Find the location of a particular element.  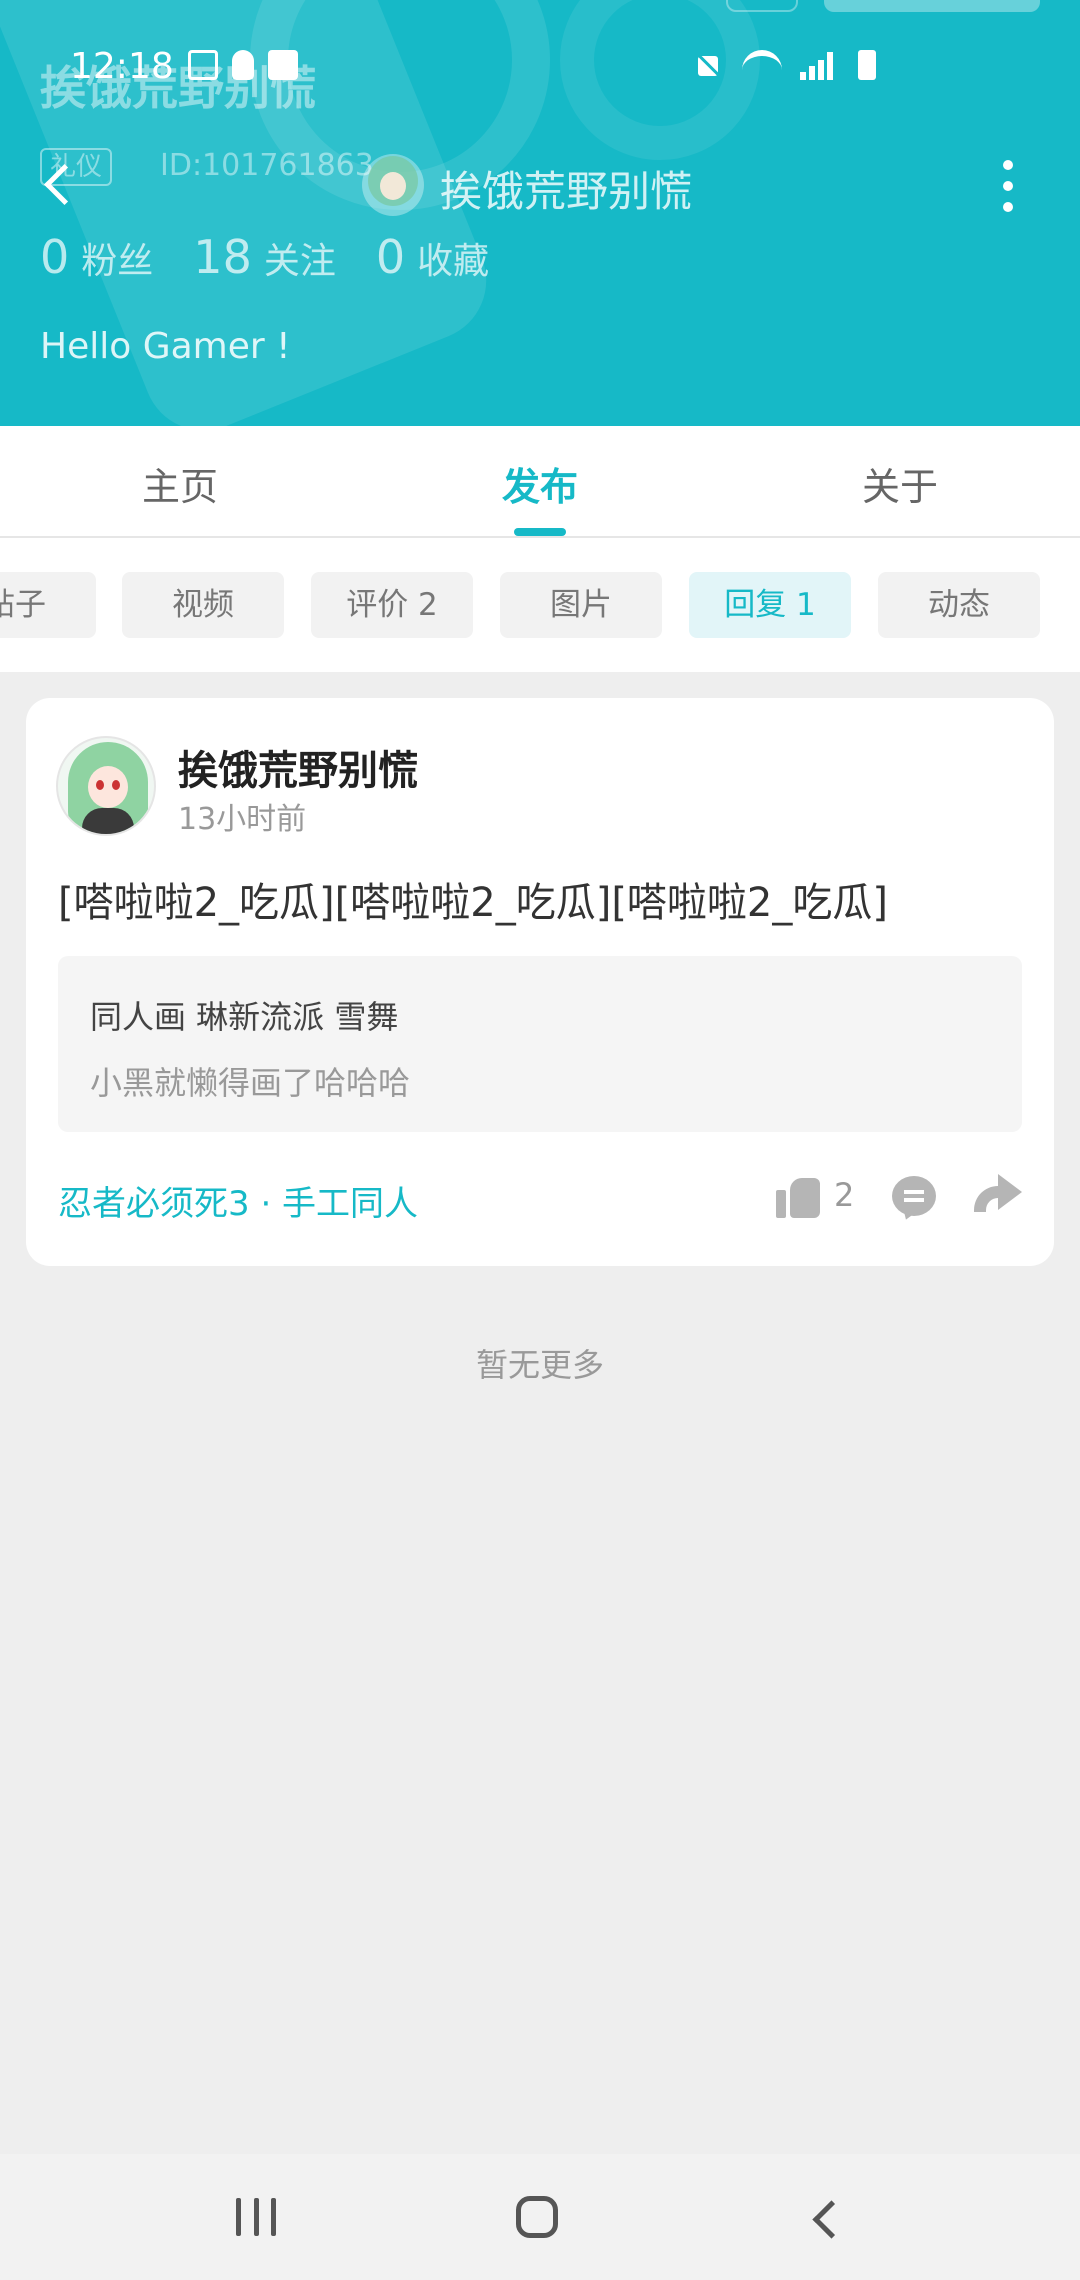

app-notification-icon is located at coordinates (243, 65).